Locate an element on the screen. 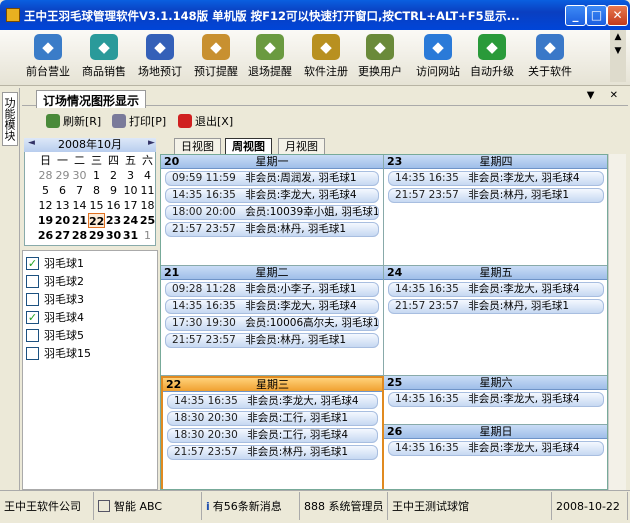 Image resolution: width=630 pixels, height=523 pixels. calendar-day: 9 is located at coordinates (113, 190).